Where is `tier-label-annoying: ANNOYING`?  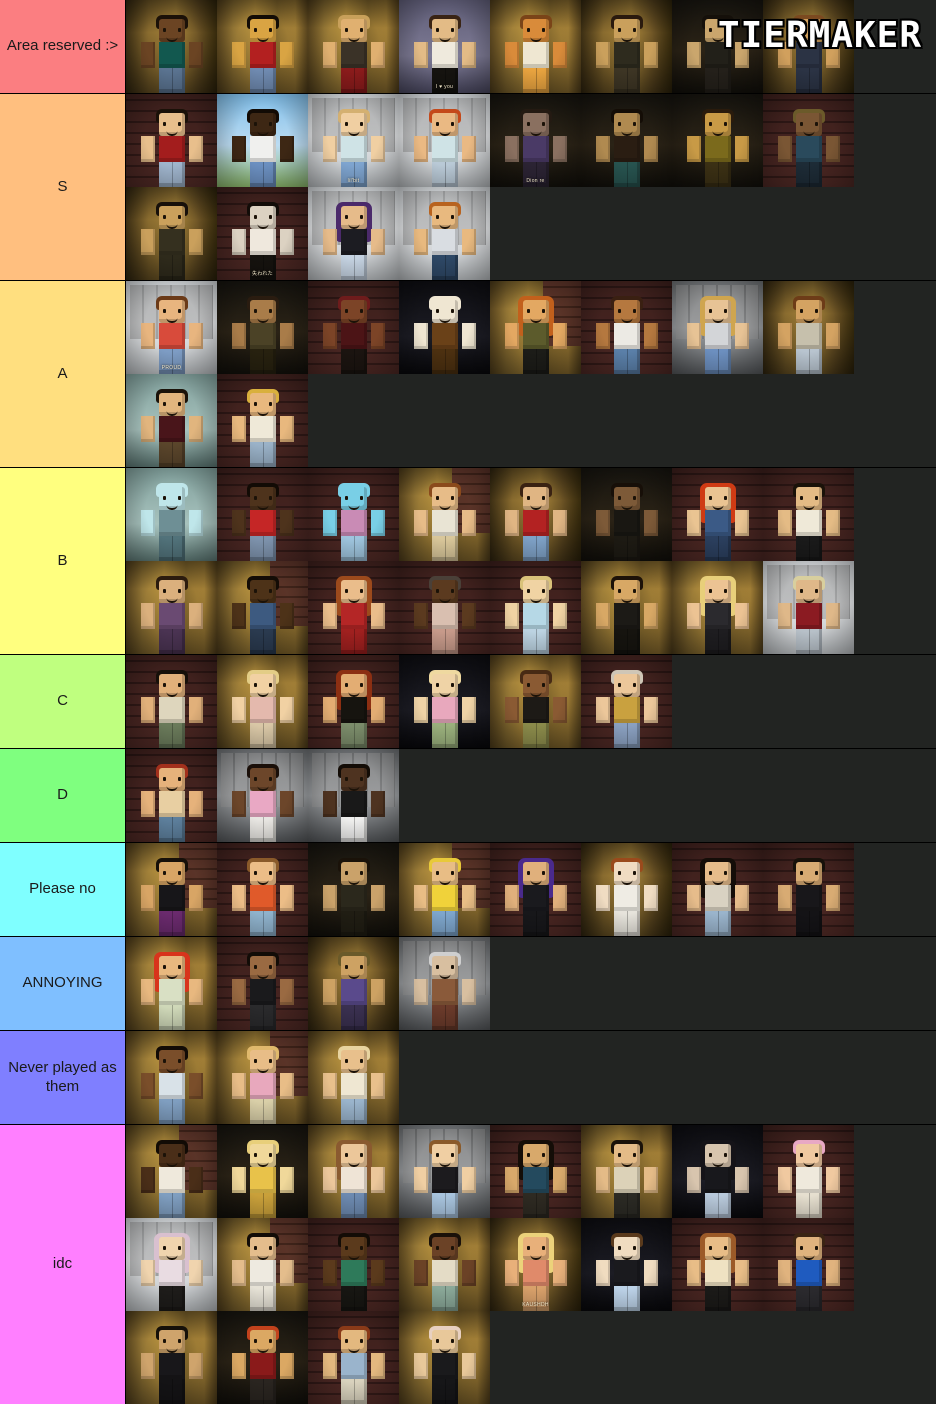 tier-label-annoying: ANNOYING is located at coordinates (63, 983).